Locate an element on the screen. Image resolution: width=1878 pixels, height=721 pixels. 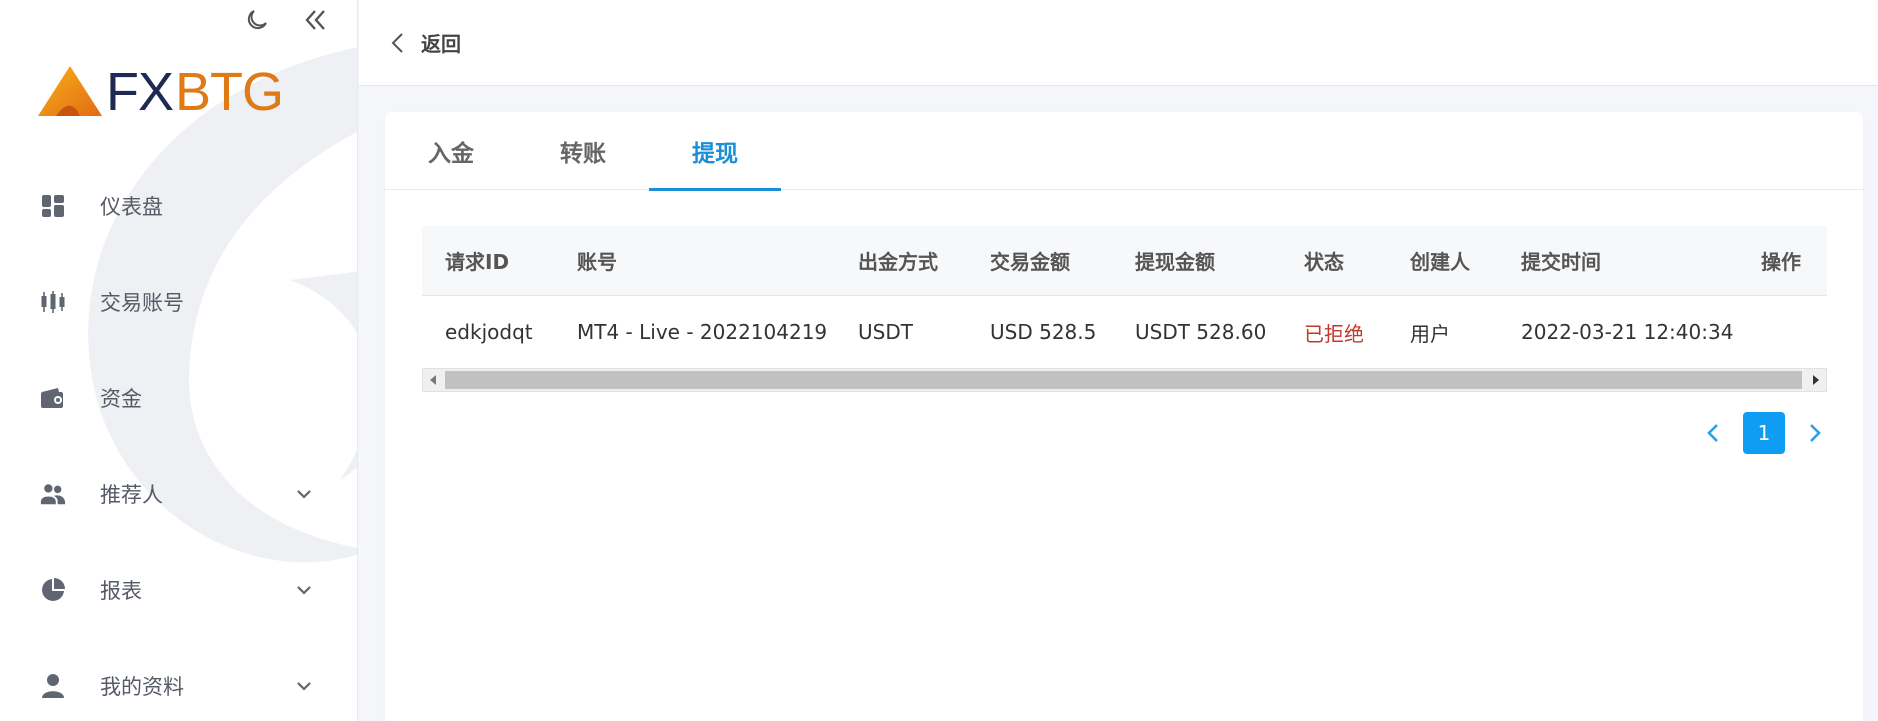
candlestick-icon is located at coordinates (53, 302).